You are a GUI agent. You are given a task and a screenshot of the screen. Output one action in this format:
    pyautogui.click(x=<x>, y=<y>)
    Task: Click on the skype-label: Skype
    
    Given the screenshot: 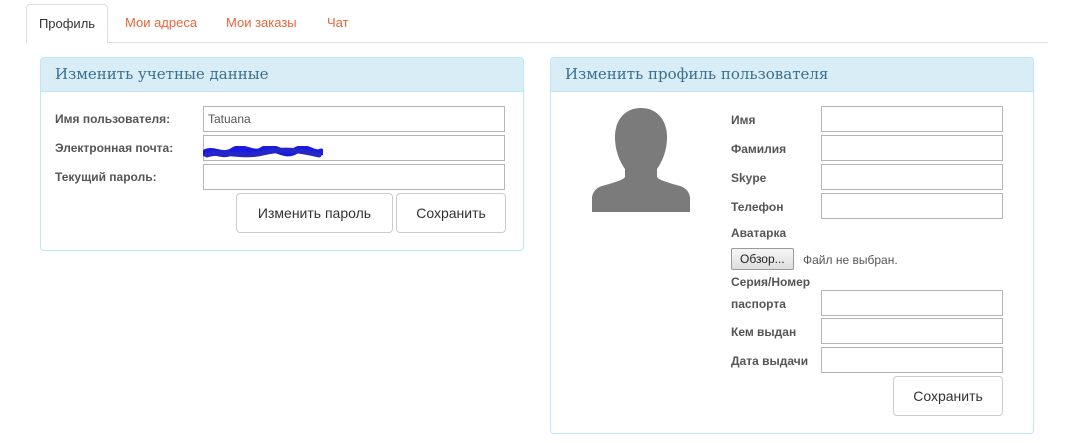 What is the action you would take?
    pyautogui.click(x=749, y=178)
    